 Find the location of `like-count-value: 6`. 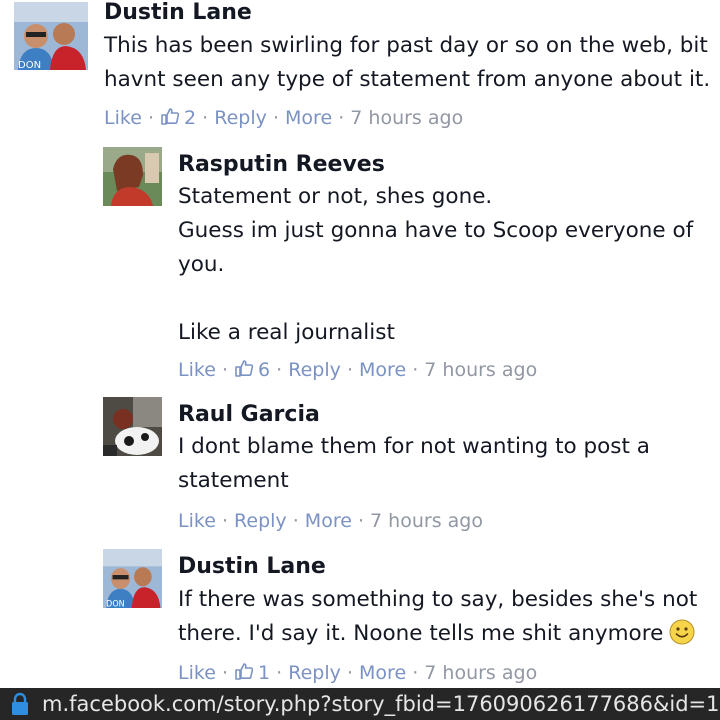

like-count-value: 6 is located at coordinates (264, 370).